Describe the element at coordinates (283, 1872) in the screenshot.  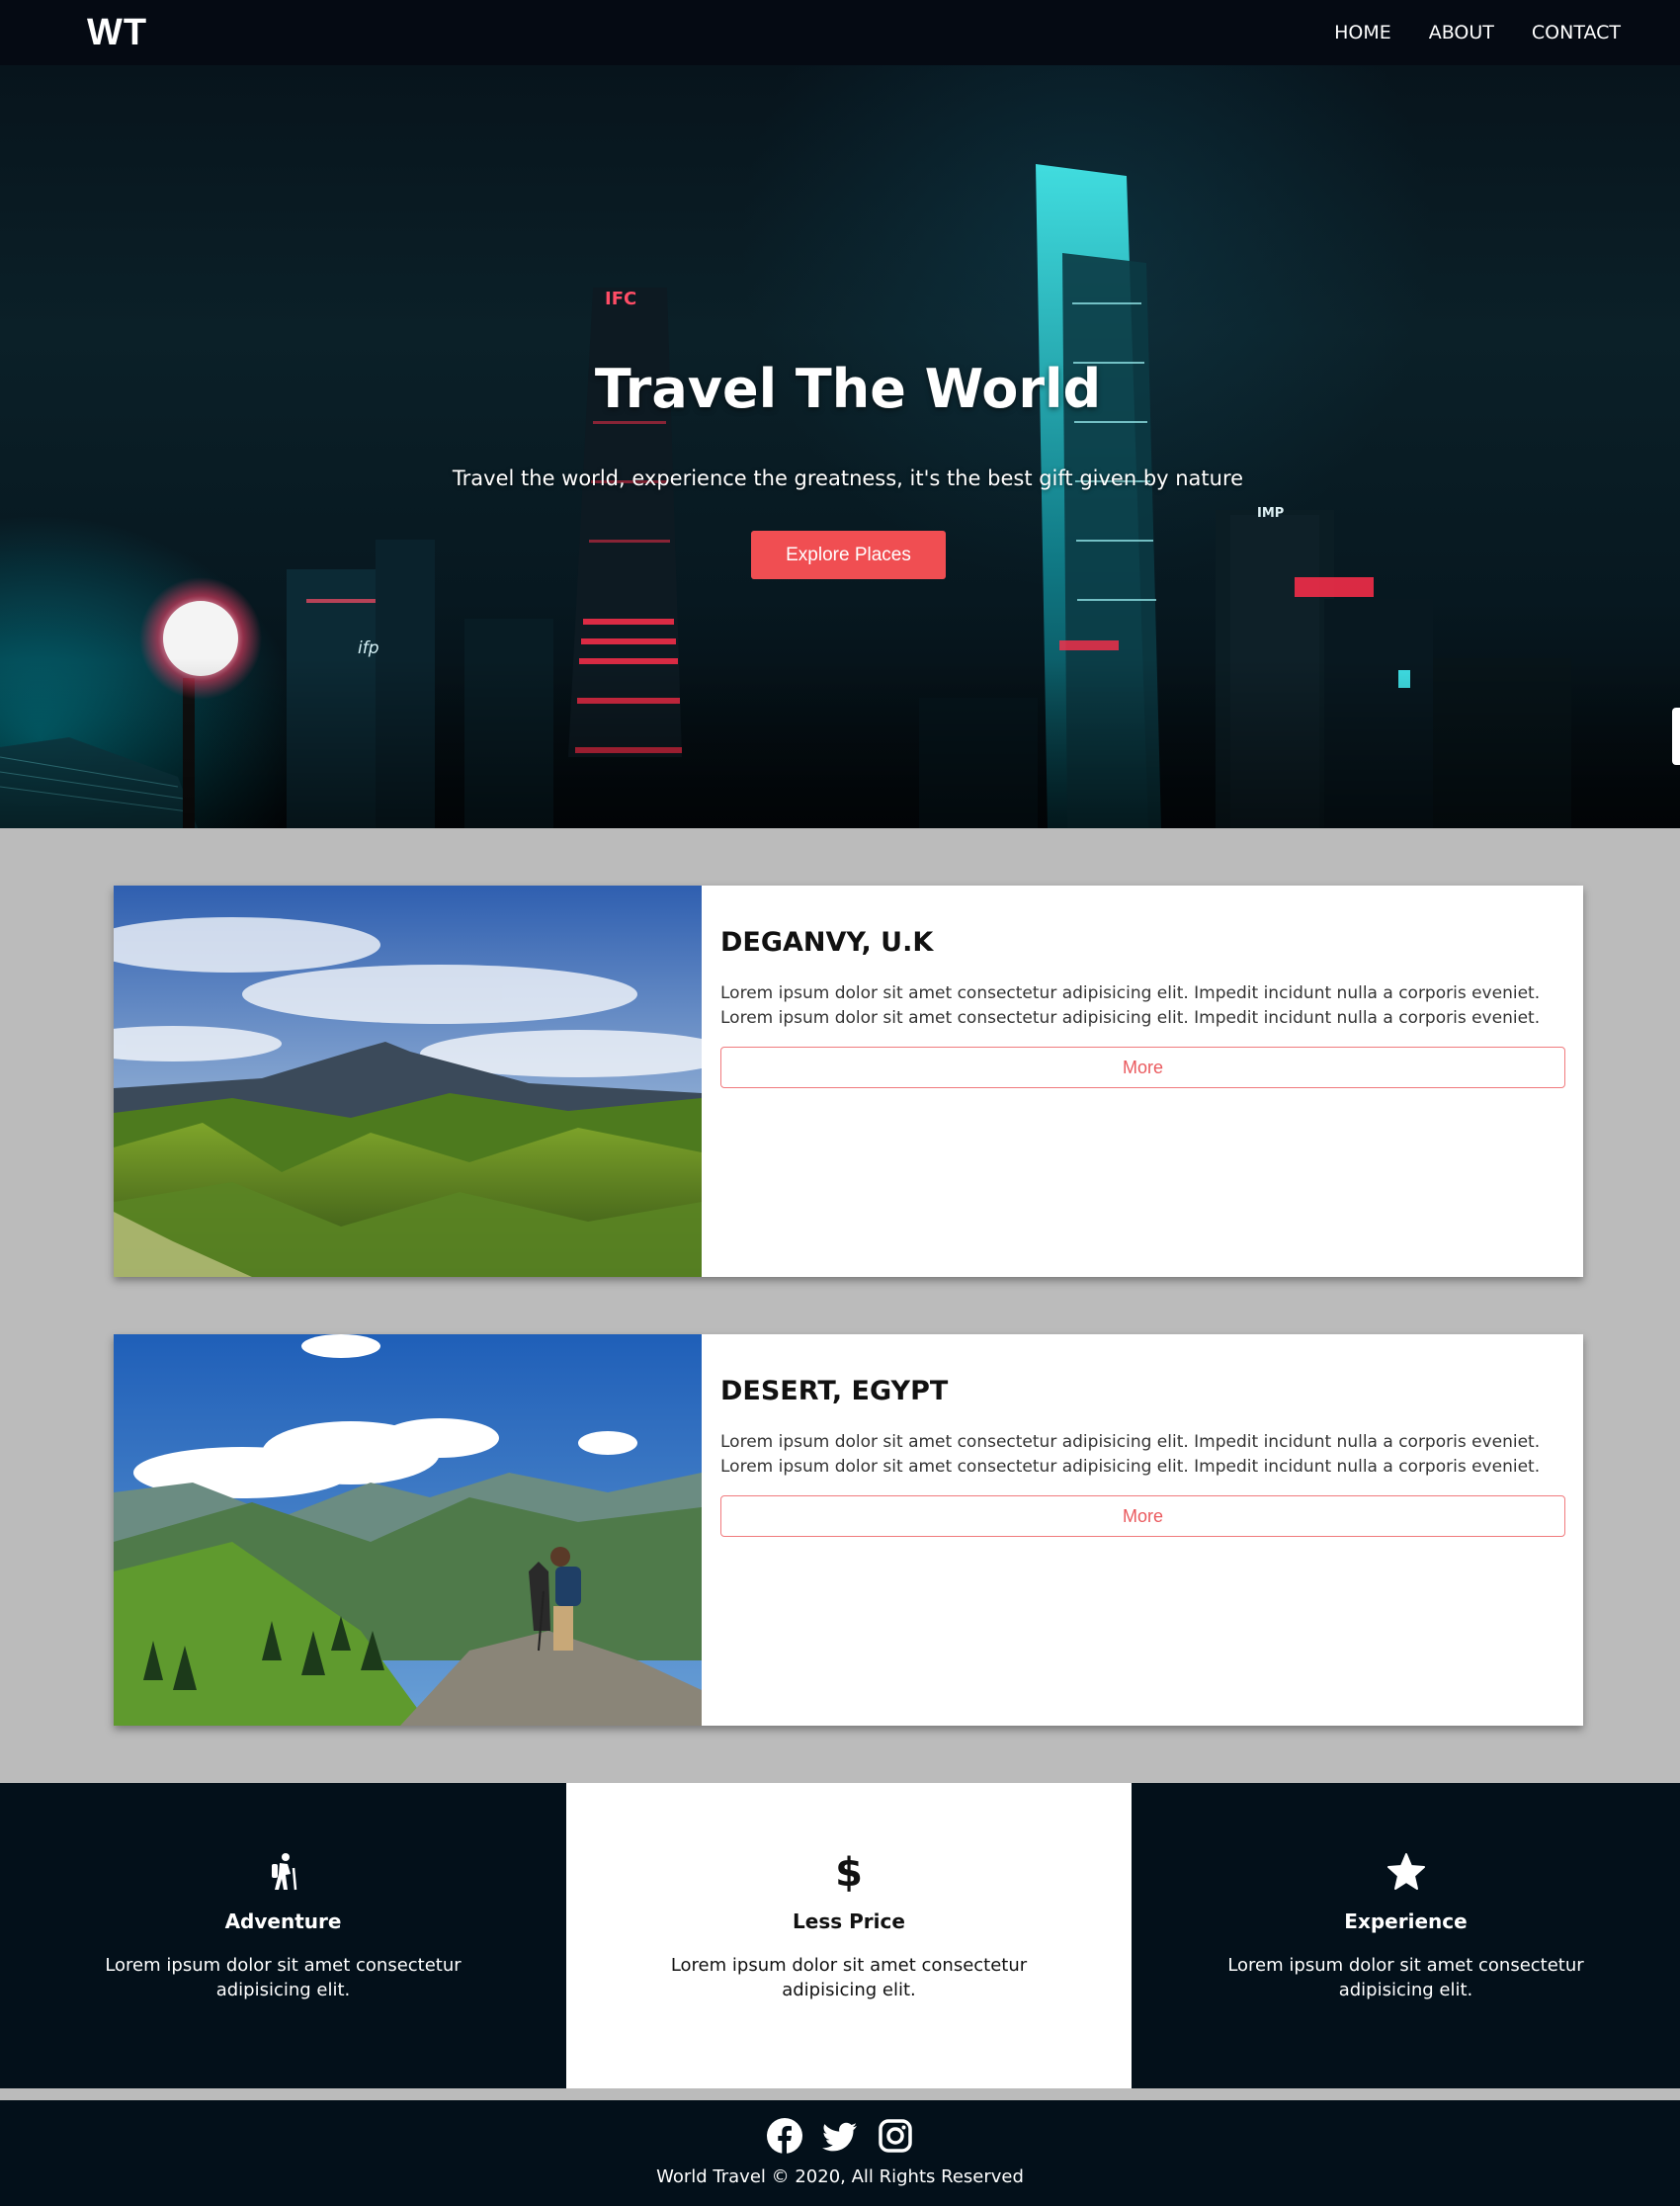
I see `hiking-icon` at that location.